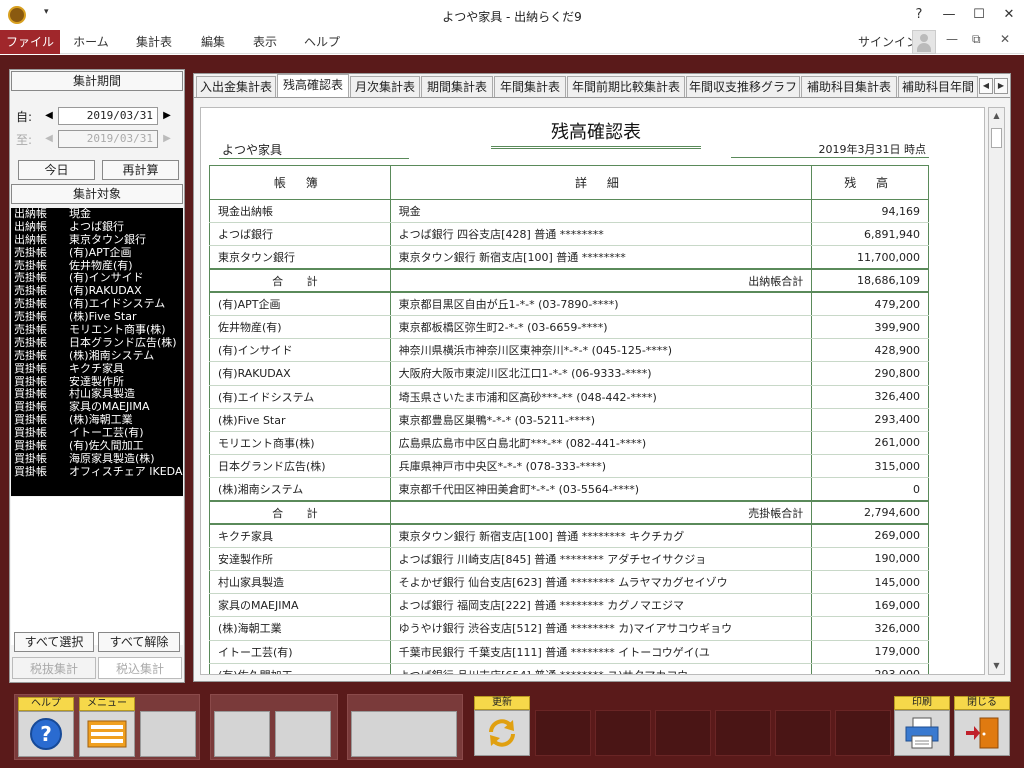 The height and width of the screenshot is (768, 1024). What do you see at coordinates (97, 266) in the screenshot?
I see `target-list-item: 売掛帳 佐井物産(有)` at bounding box center [97, 266].